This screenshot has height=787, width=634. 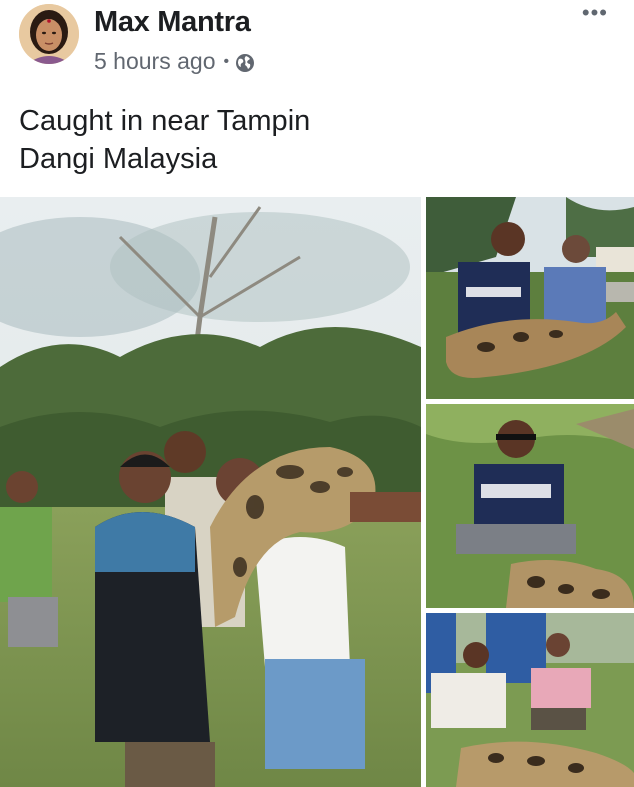 What do you see at coordinates (530, 700) in the screenshot?
I see `photo-bottom-right` at bounding box center [530, 700].